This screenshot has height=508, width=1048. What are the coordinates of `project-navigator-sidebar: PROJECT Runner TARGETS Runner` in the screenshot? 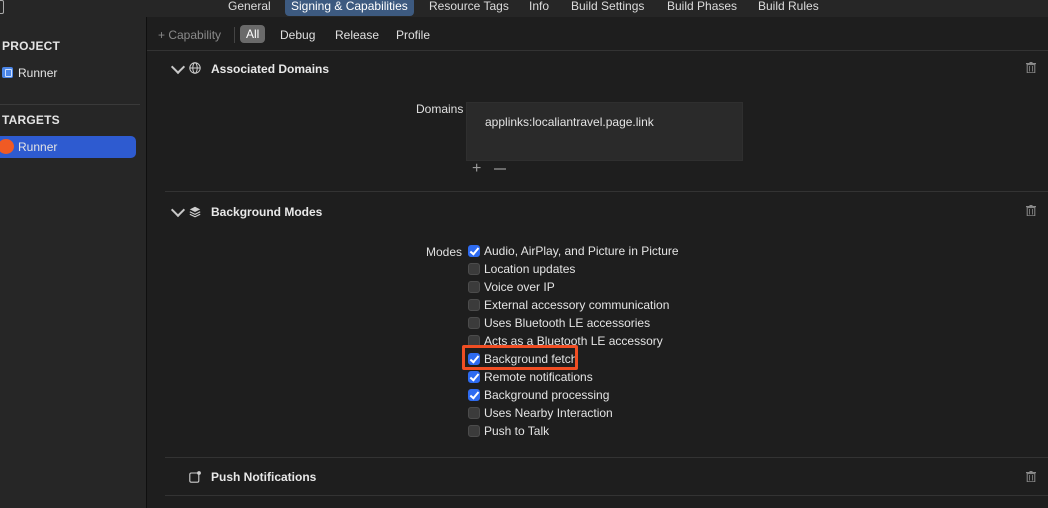 It's located at (73, 262).